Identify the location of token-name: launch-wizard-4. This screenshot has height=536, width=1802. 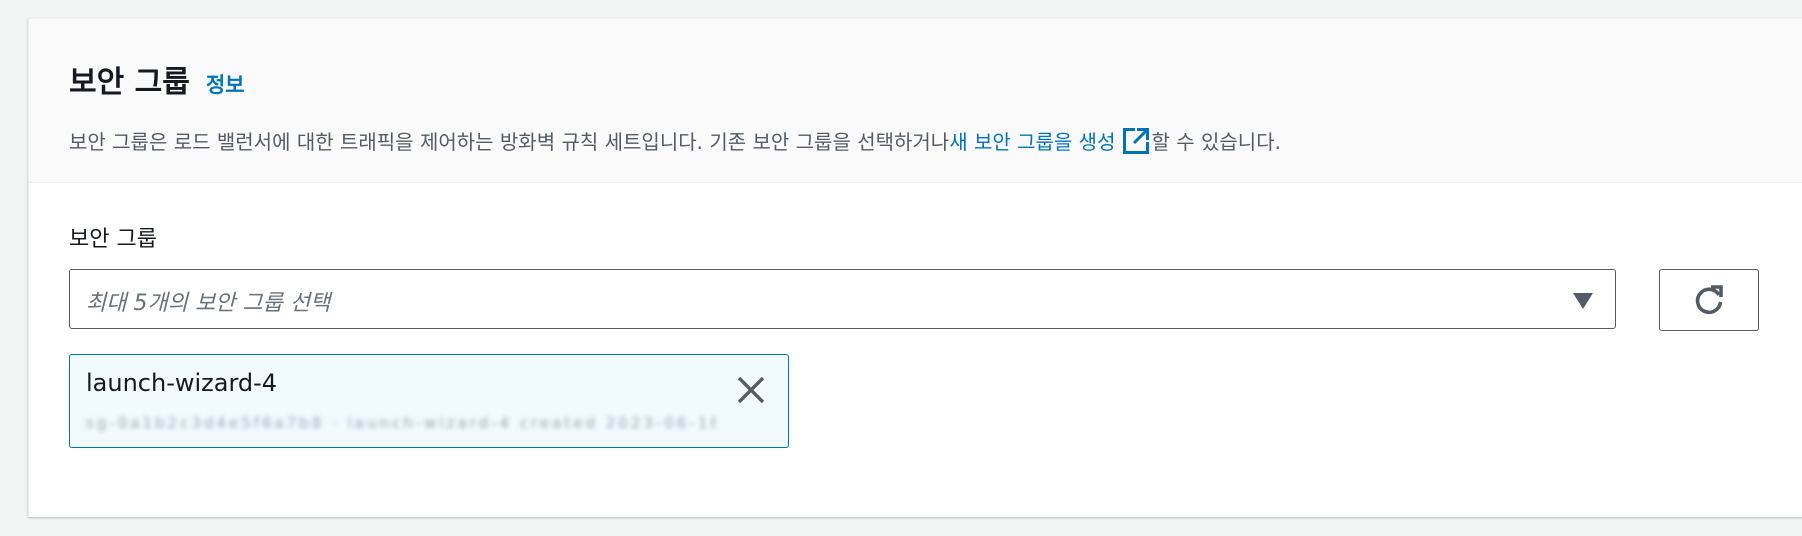
(182, 383).